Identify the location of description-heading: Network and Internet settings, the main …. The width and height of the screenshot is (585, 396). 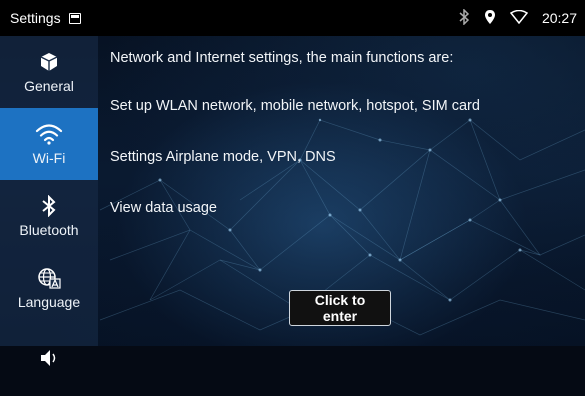
(282, 58).